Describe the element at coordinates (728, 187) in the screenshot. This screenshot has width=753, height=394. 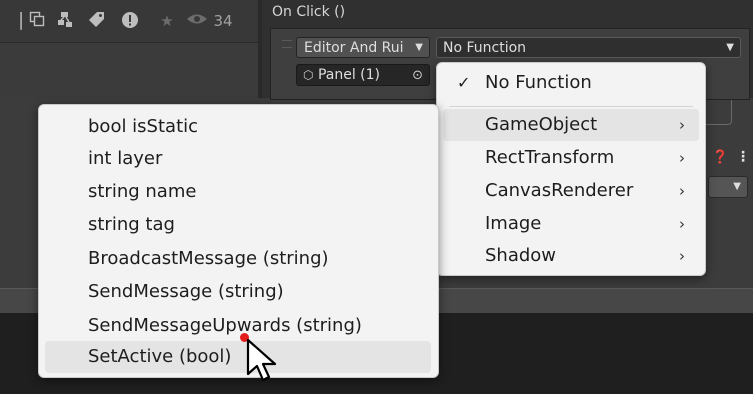
I see `side-dropdown: ▼` at that location.